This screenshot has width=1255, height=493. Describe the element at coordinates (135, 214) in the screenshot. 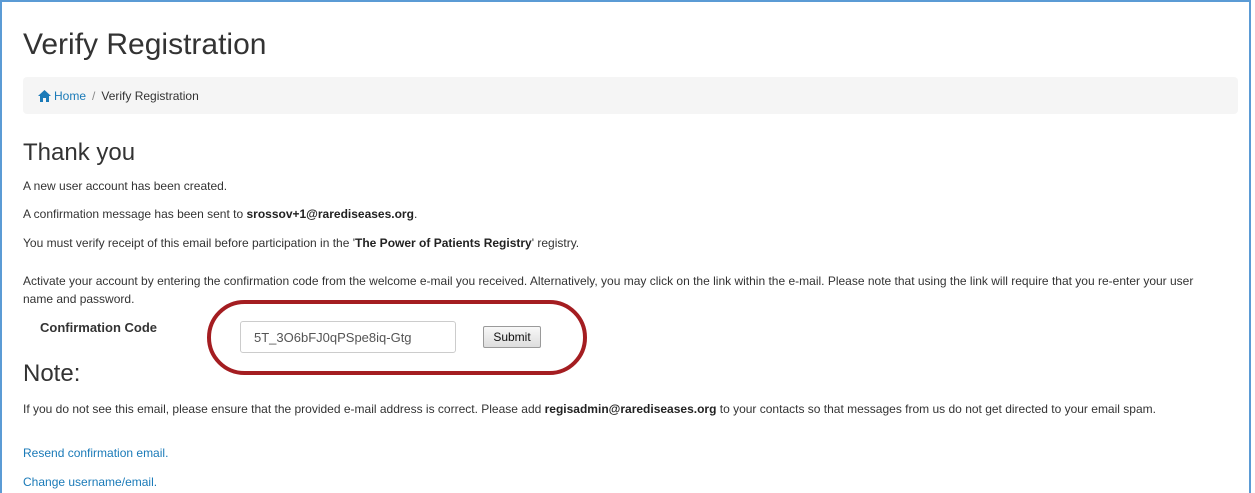

I see `sent-prefix: A confirmation message has been sent to` at that location.